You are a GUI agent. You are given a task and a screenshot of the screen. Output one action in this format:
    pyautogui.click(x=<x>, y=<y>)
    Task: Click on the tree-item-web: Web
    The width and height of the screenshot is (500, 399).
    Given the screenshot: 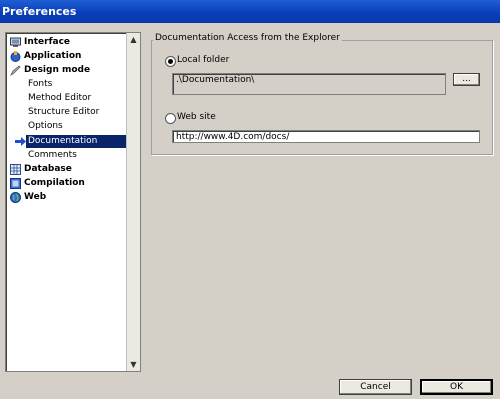 What is the action you would take?
    pyautogui.click(x=35, y=197)
    